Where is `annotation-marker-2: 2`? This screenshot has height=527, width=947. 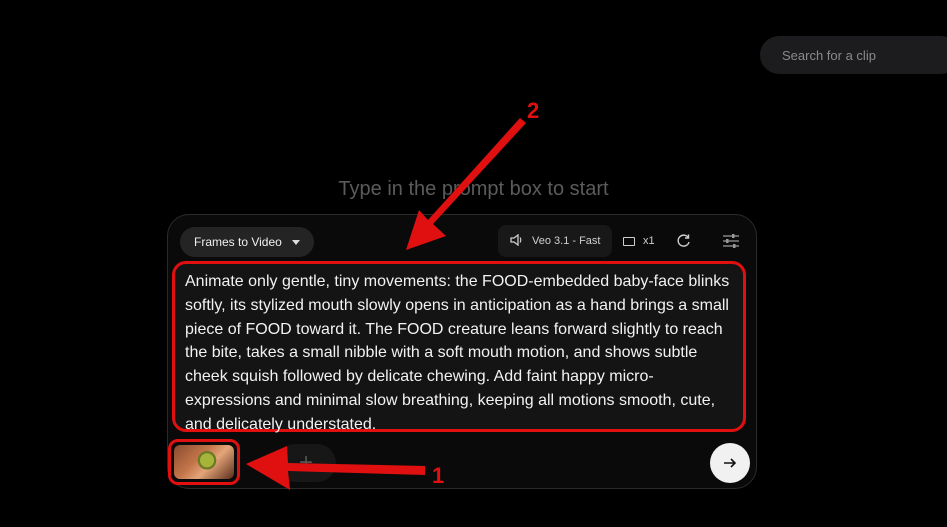
annotation-marker-2: 2 is located at coordinates (533, 110).